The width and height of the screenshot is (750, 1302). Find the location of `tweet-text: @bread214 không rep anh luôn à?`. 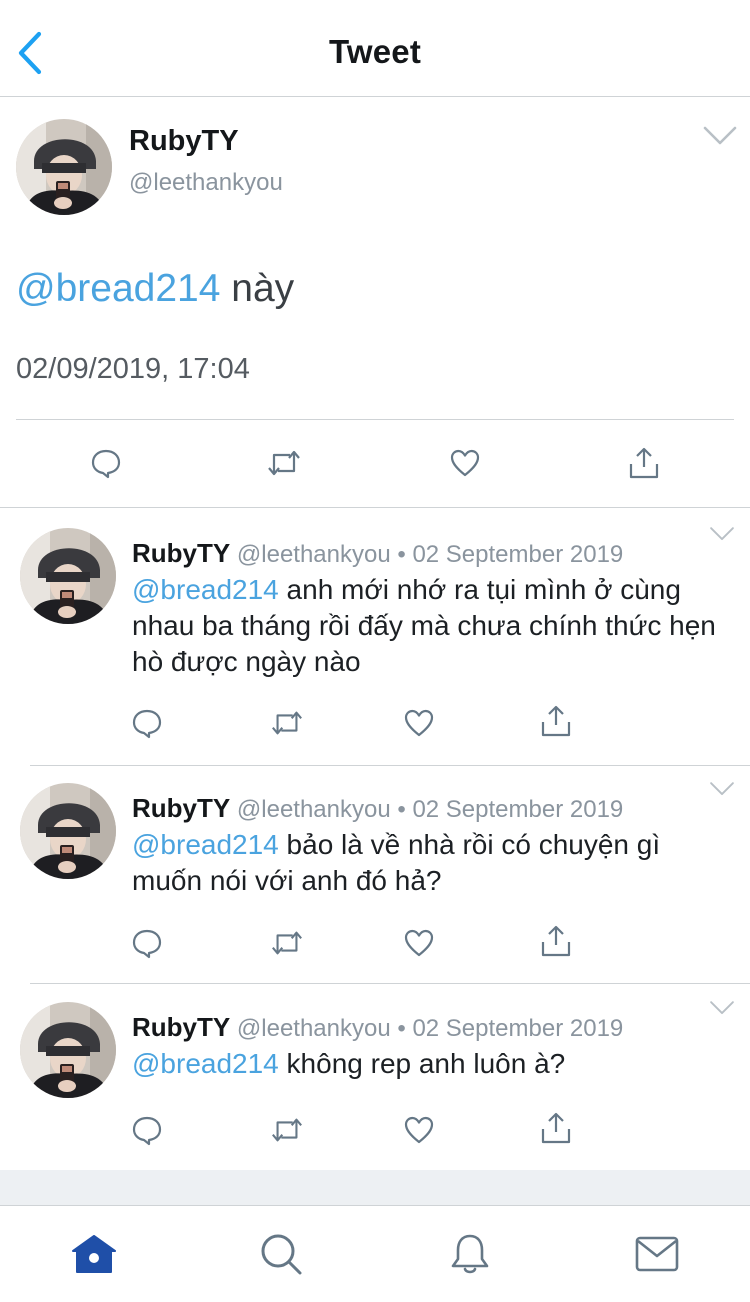

tweet-text: @bread214 không rep anh luôn à? is located at coordinates (432, 1064).